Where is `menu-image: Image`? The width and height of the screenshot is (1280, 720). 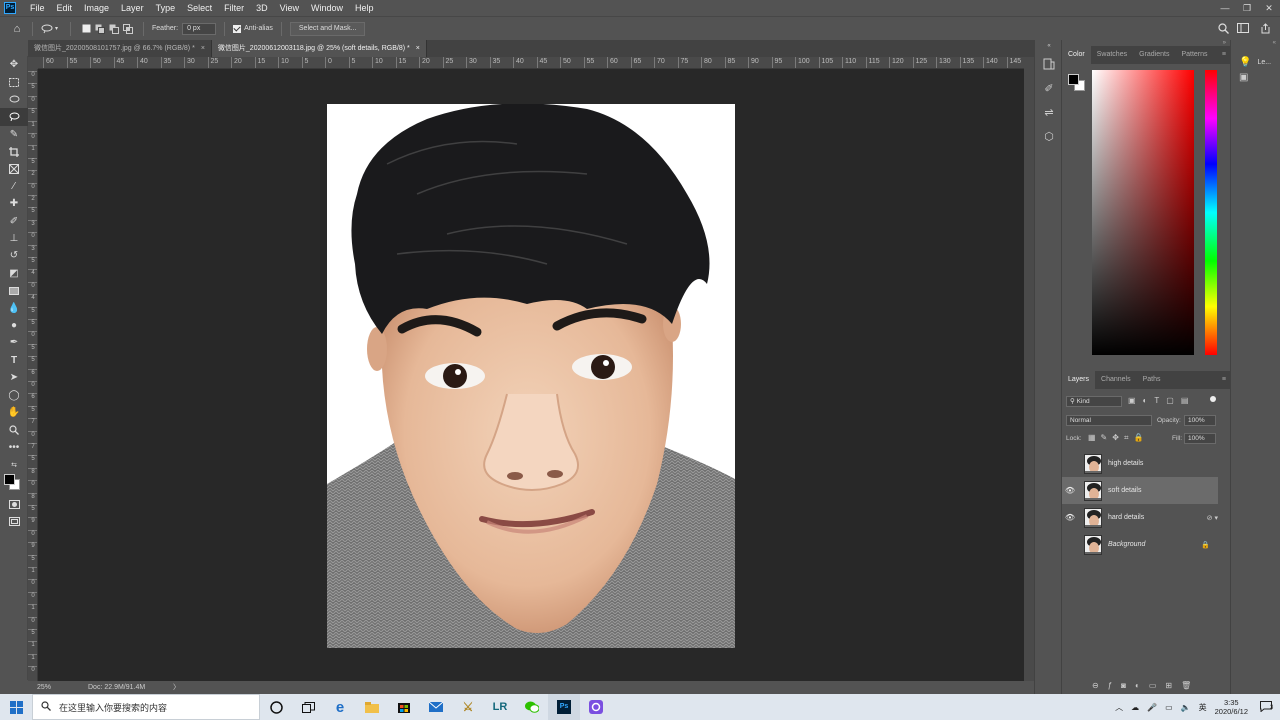
menu-image: Image is located at coordinates (96, 8).